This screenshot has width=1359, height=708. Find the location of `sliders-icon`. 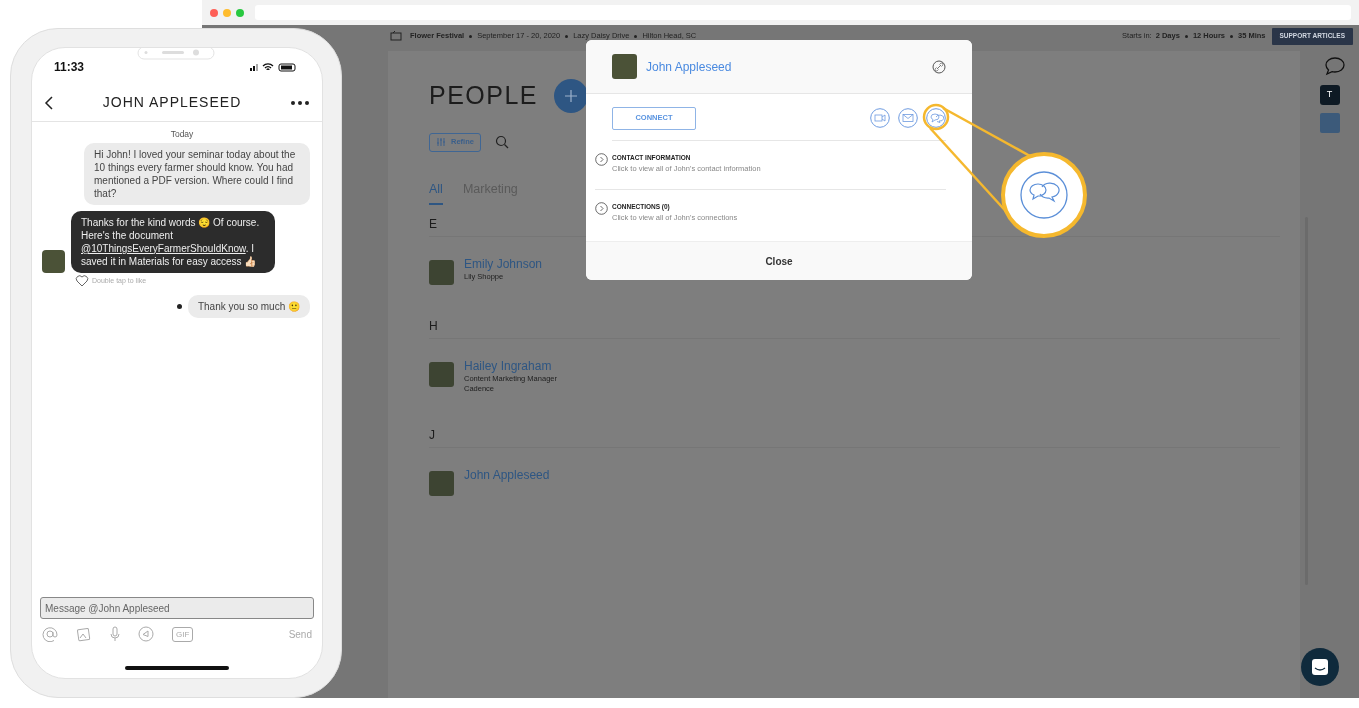

sliders-icon is located at coordinates (441, 142).